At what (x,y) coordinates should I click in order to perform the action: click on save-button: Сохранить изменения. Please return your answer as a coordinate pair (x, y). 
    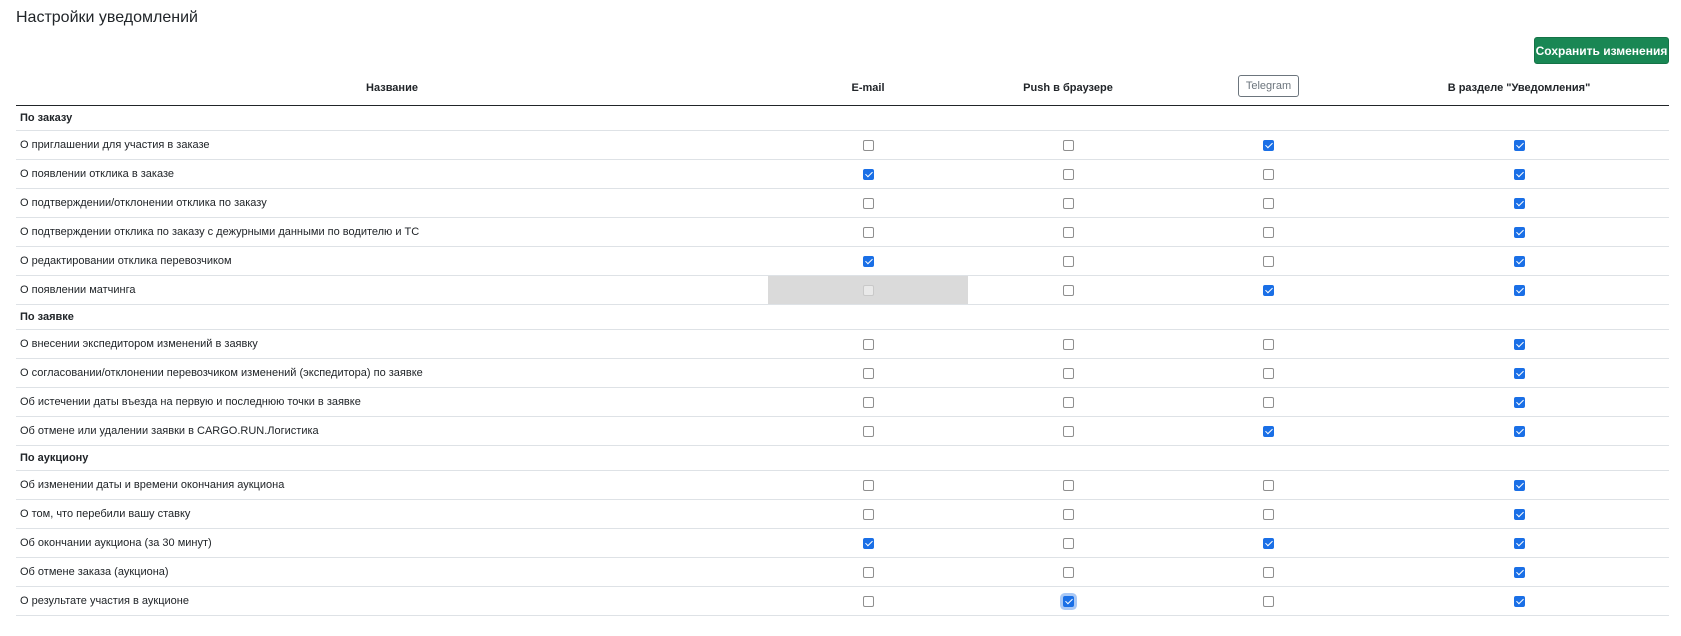
    Looking at the image, I should click on (1601, 50).